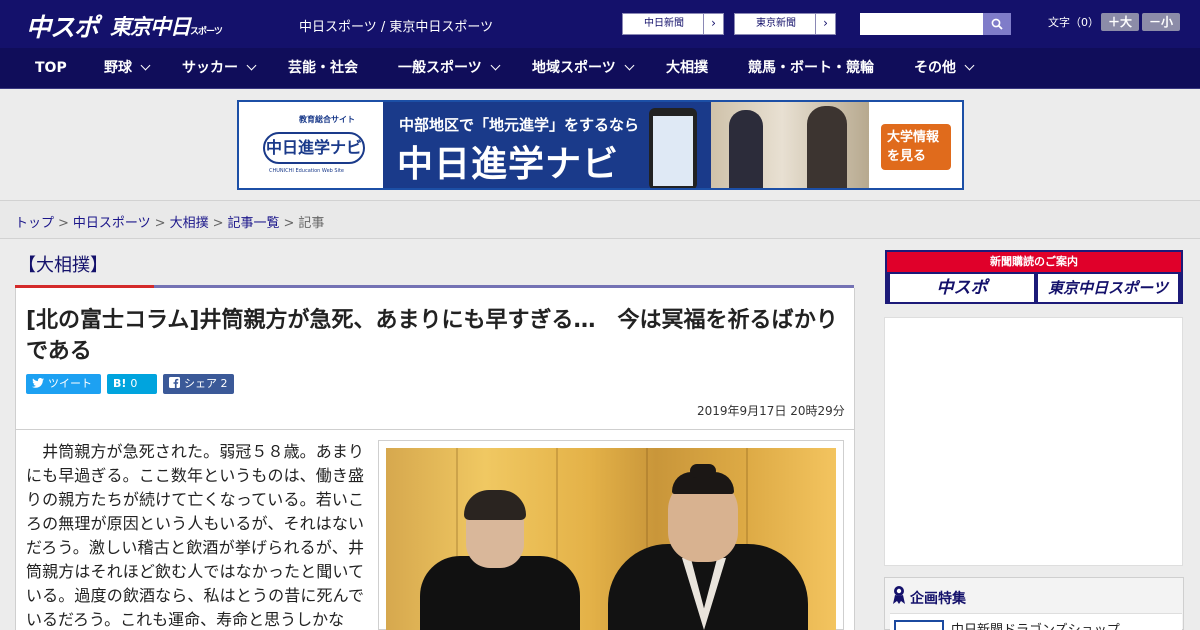 This screenshot has width=1200, height=630. What do you see at coordinates (396, 27) in the screenshot?
I see `site-title: 中日スポーツ / 東京中日スポーツ` at bounding box center [396, 27].